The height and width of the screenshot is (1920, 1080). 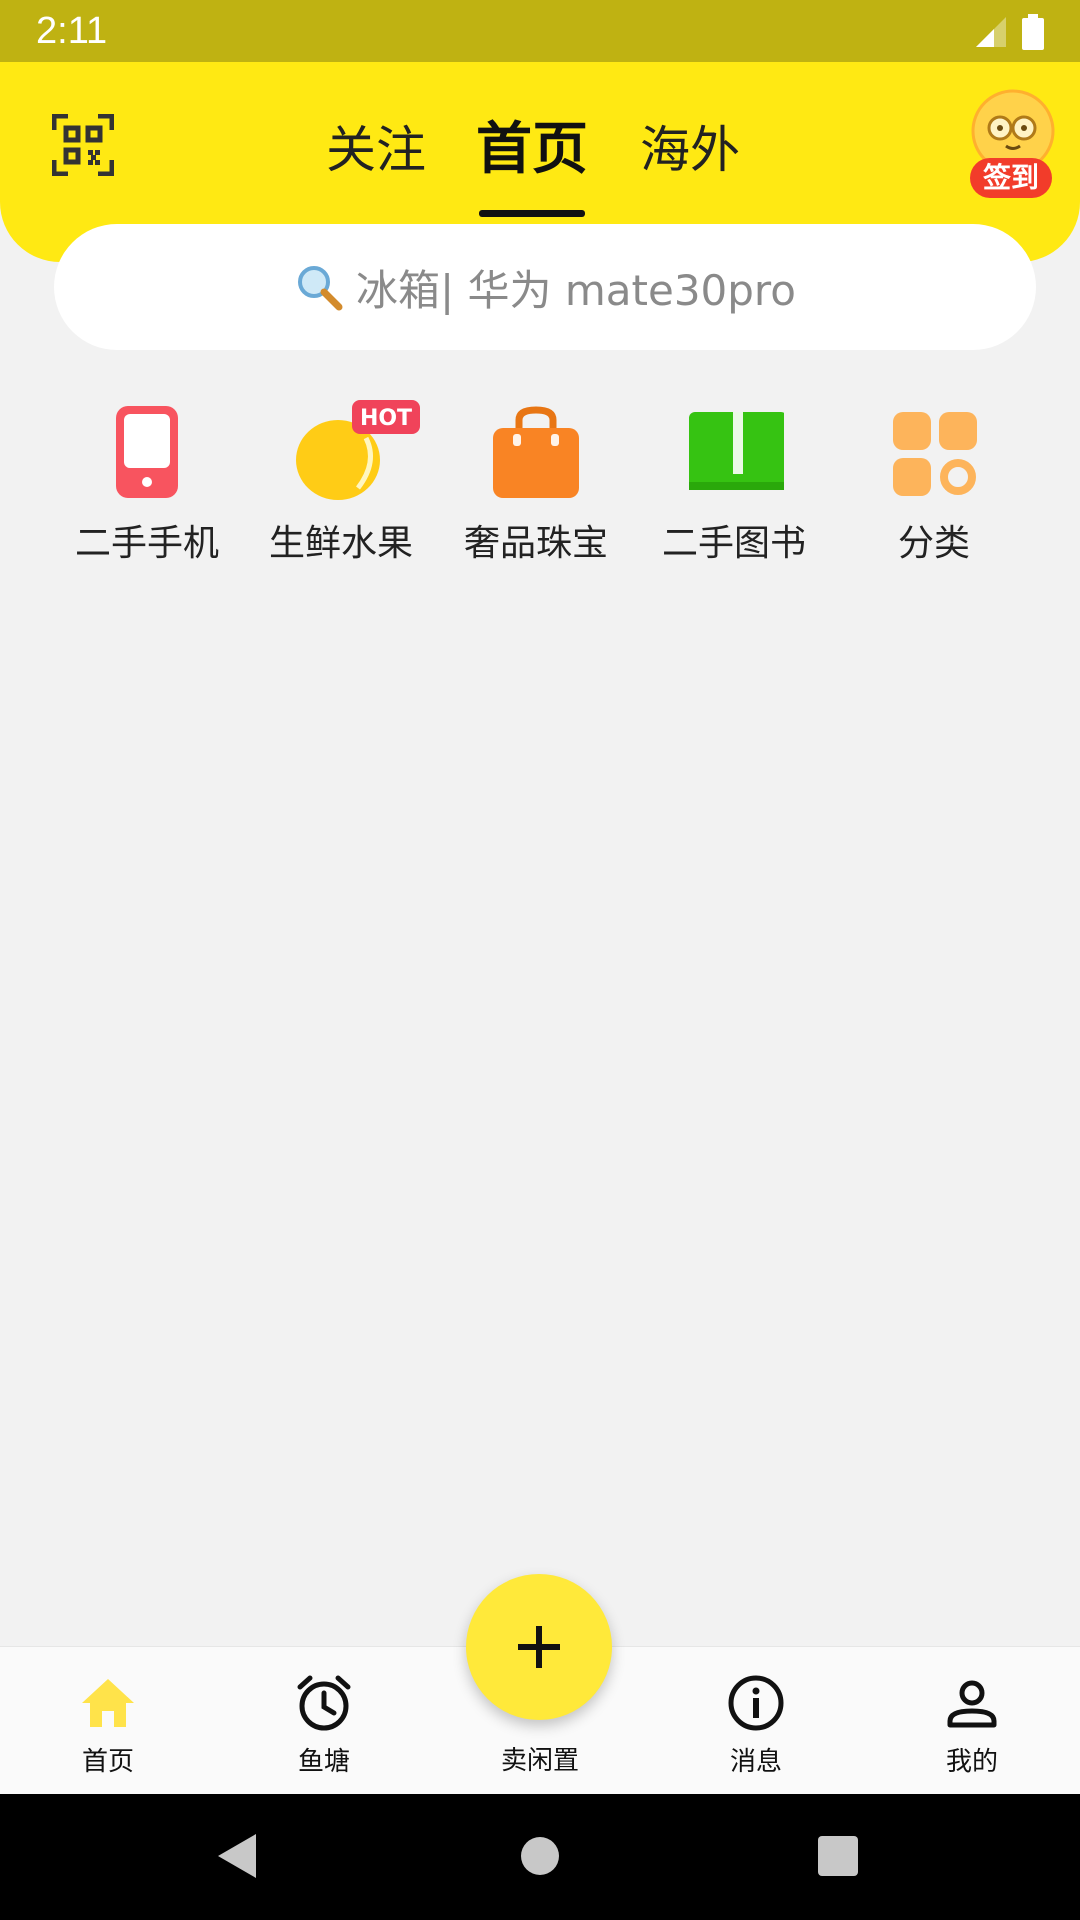 I want to click on lemon-icon: HOT, so click(x=358, y=450).